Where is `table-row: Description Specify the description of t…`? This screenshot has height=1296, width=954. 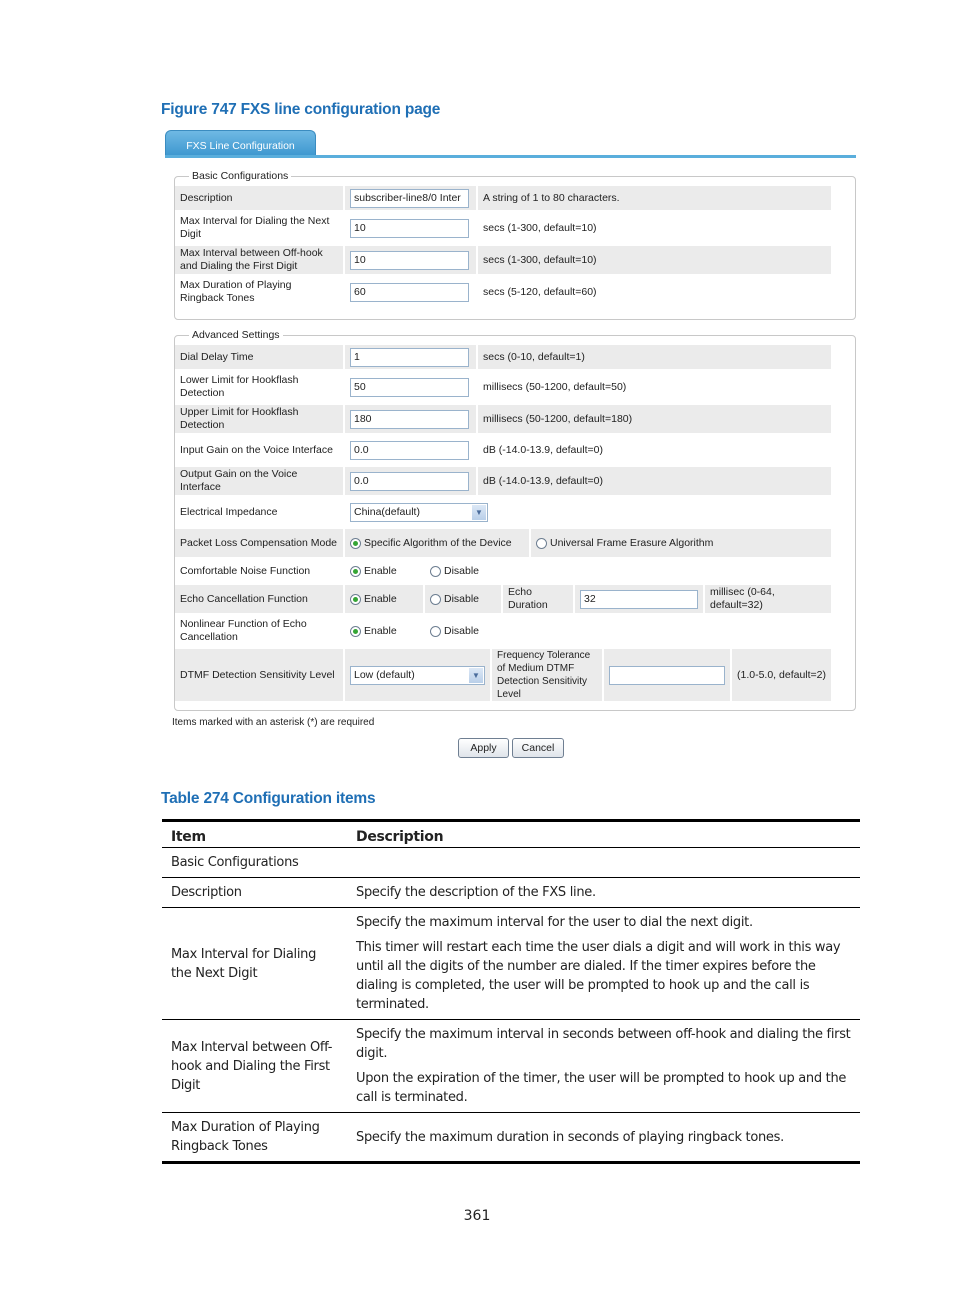 table-row: Description Specify the description of t… is located at coordinates (511, 892).